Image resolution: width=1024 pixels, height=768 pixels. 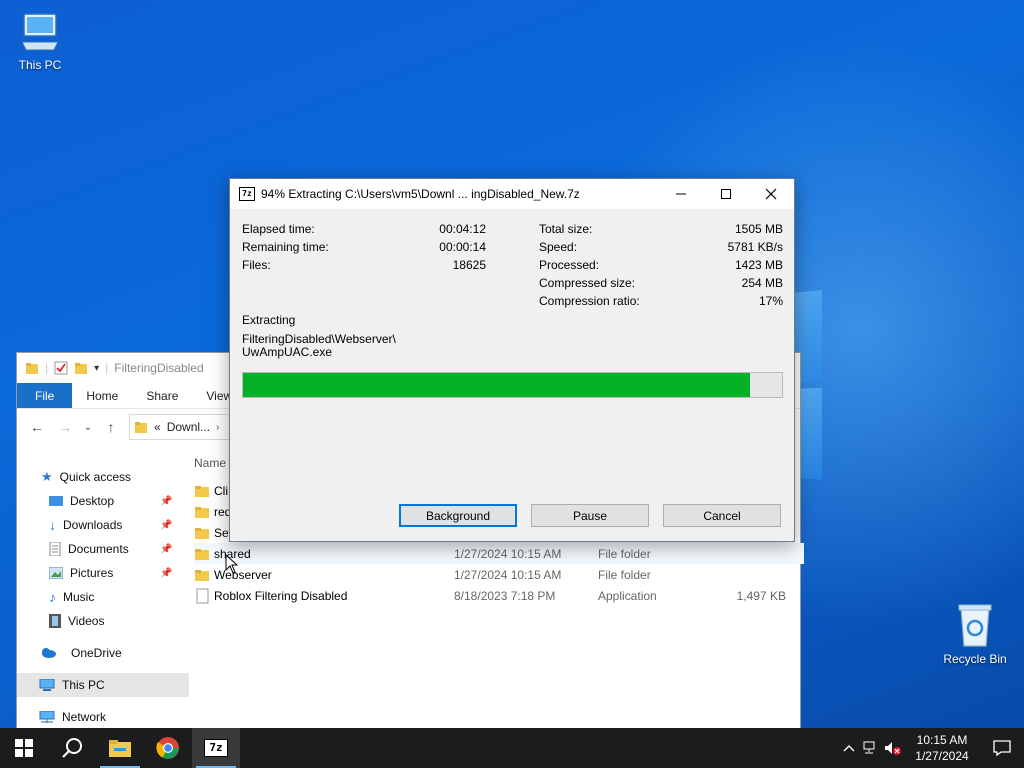 I want to click on file-row: Webserver 1/27/2024 10:15 AM File folder, so click(x=499, y=574).